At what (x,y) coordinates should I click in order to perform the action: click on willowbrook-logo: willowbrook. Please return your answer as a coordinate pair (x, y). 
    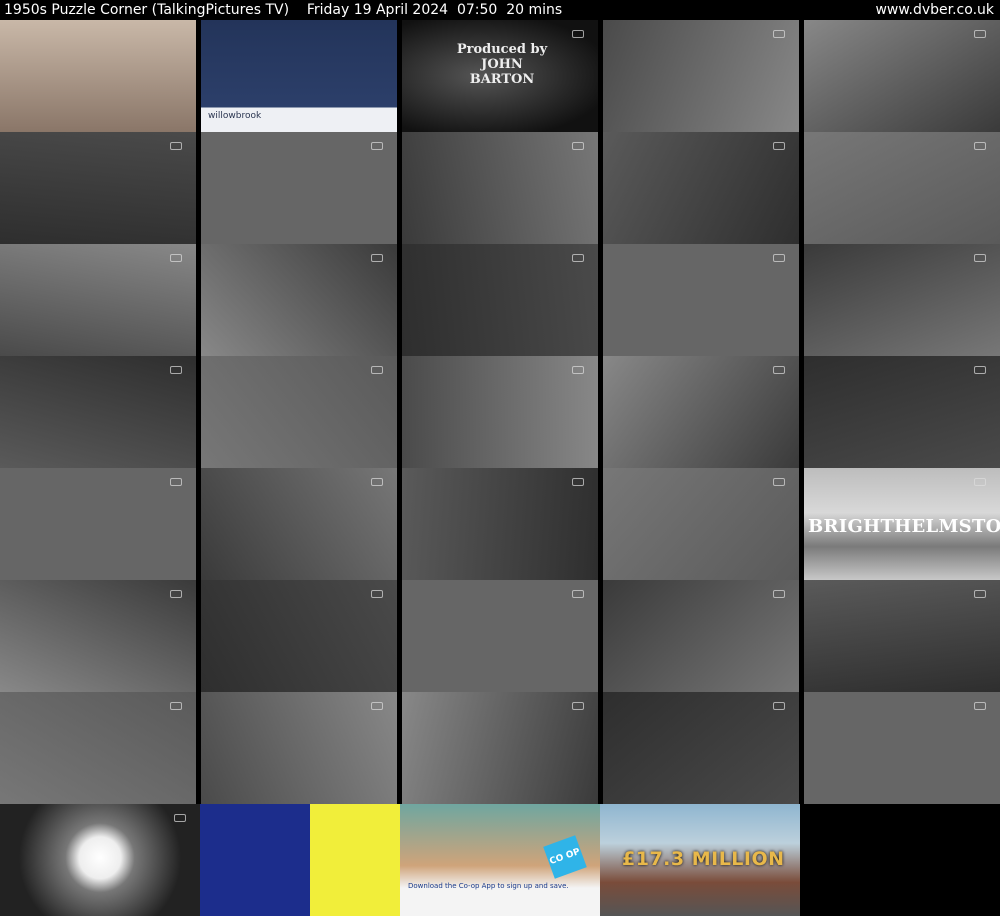
    Looking at the image, I should click on (235, 116).